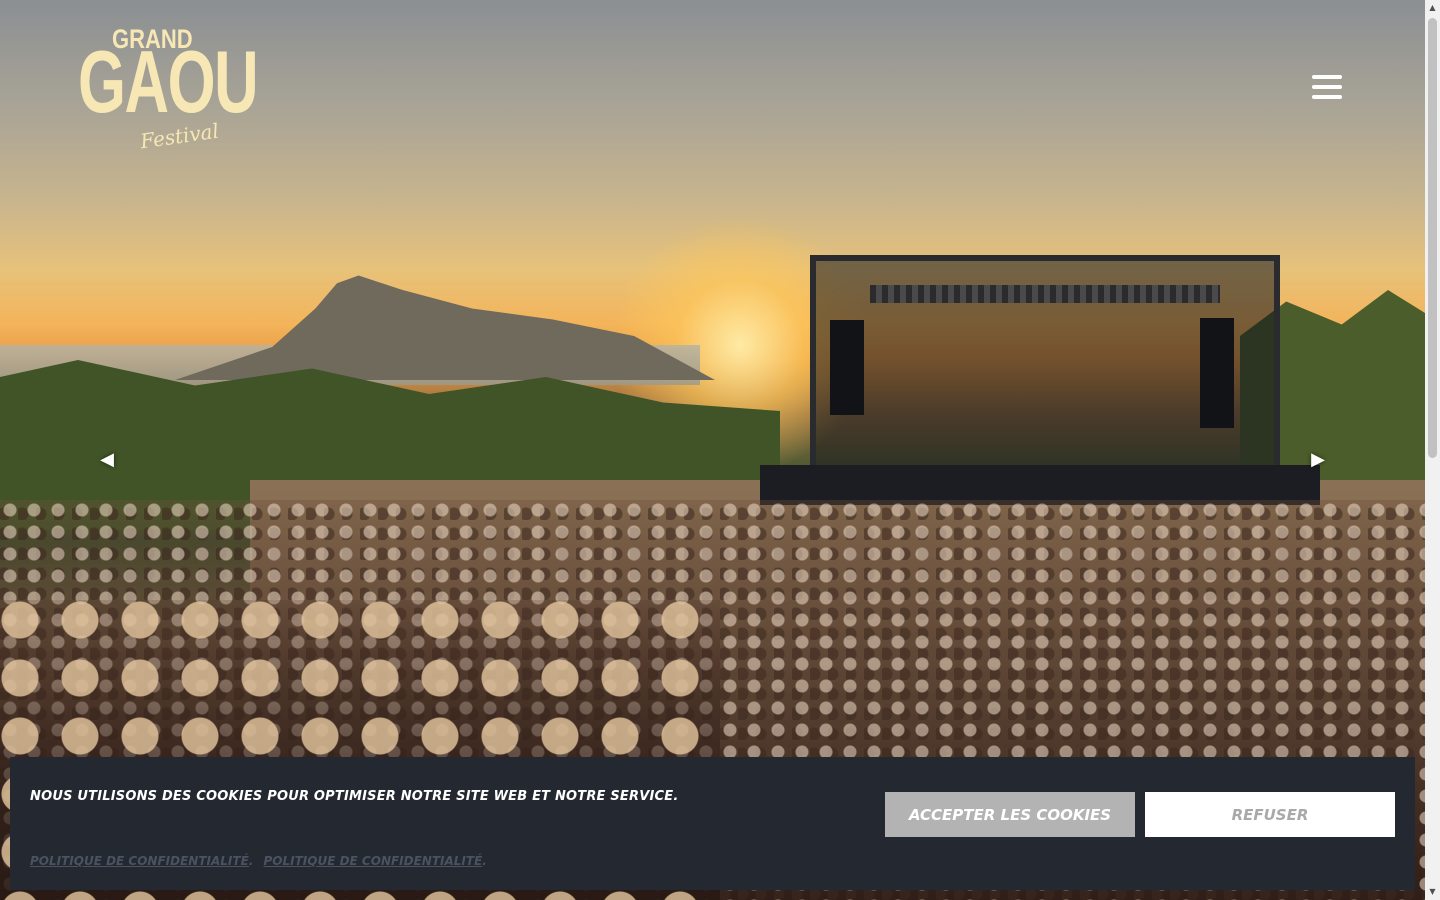 The height and width of the screenshot is (900, 1440). I want to click on chevron-left-icon: ◀, so click(107, 459).